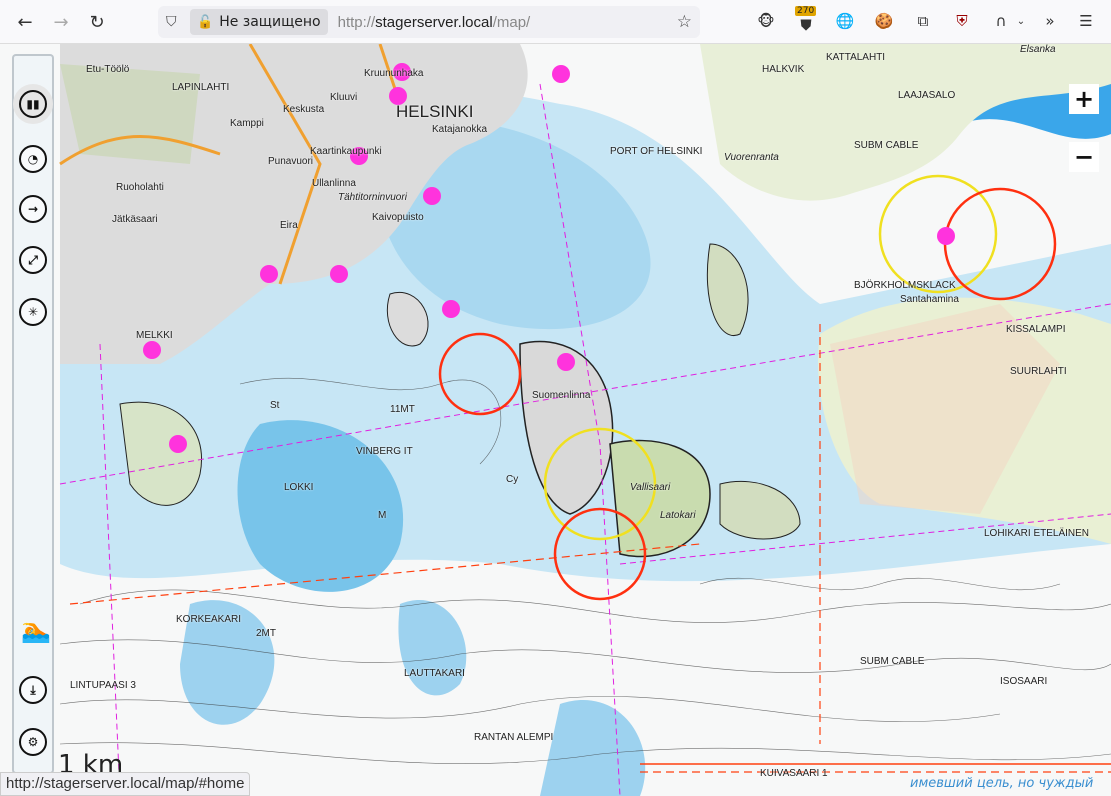 The height and width of the screenshot is (796, 1111). I want to click on map-label: SUURLAHTI, so click(1038, 371).